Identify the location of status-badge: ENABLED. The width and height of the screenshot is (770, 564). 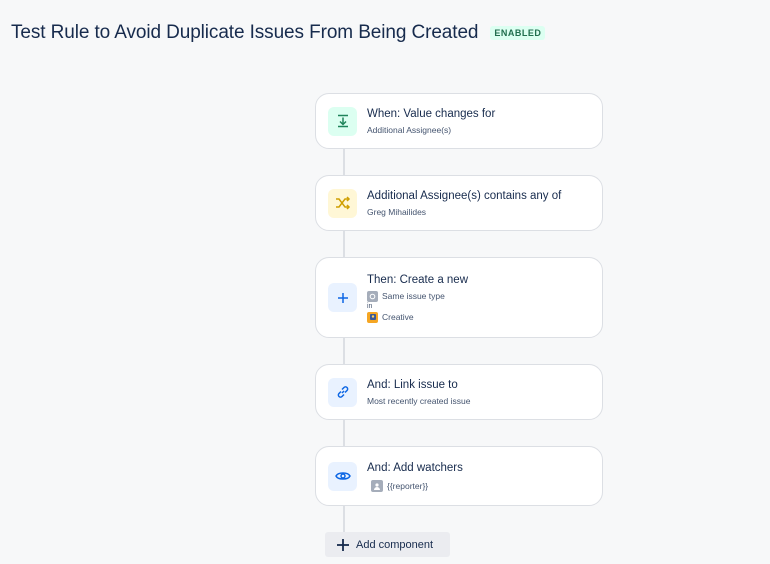
(518, 33).